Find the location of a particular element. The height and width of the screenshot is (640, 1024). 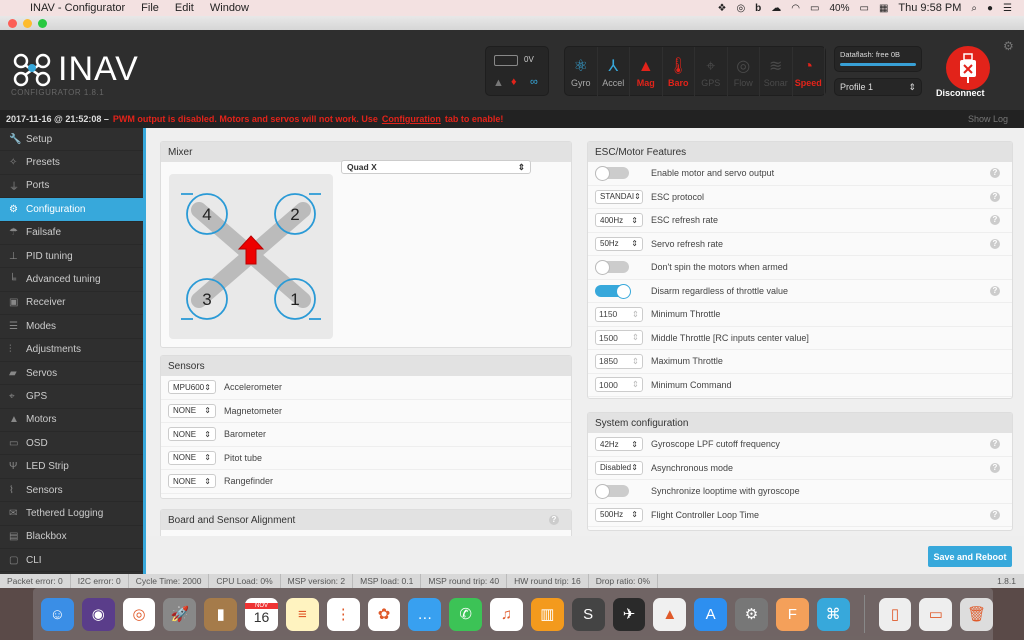

dock-fusion-360: F is located at coordinates (792, 614).